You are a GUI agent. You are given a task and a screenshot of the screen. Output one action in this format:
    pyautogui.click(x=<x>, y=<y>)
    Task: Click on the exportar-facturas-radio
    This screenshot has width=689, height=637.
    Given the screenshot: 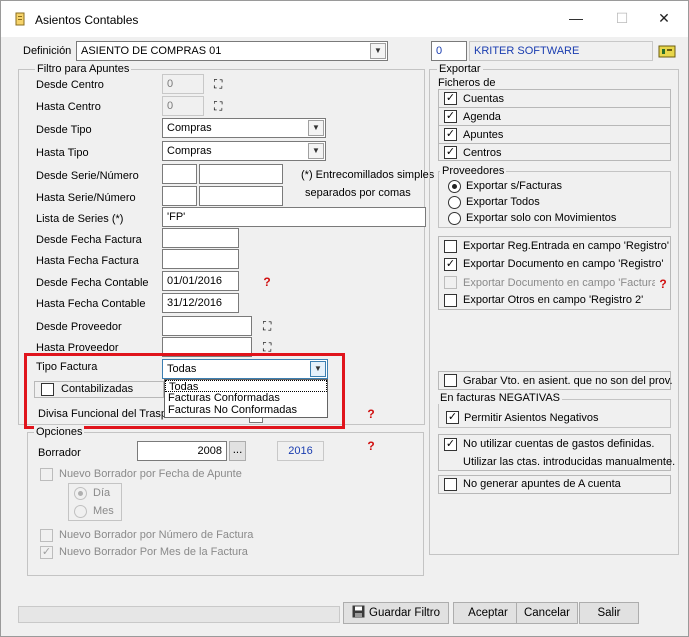 What is the action you would take?
    pyautogui.click(x=454, y=186)
    